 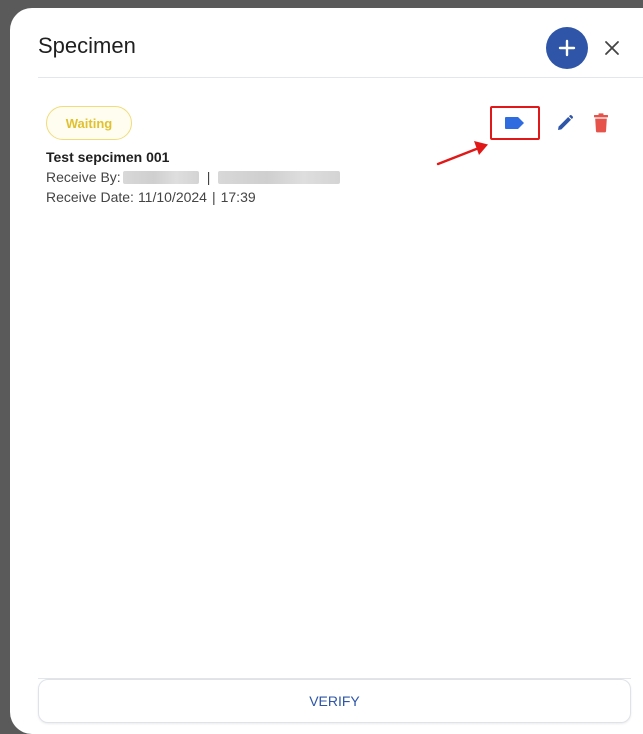 What do you see at coordinates (108, 157) in the screenshot?
I see `specimen-name: Test sepcimen 001` at bounding box center [108, 157].